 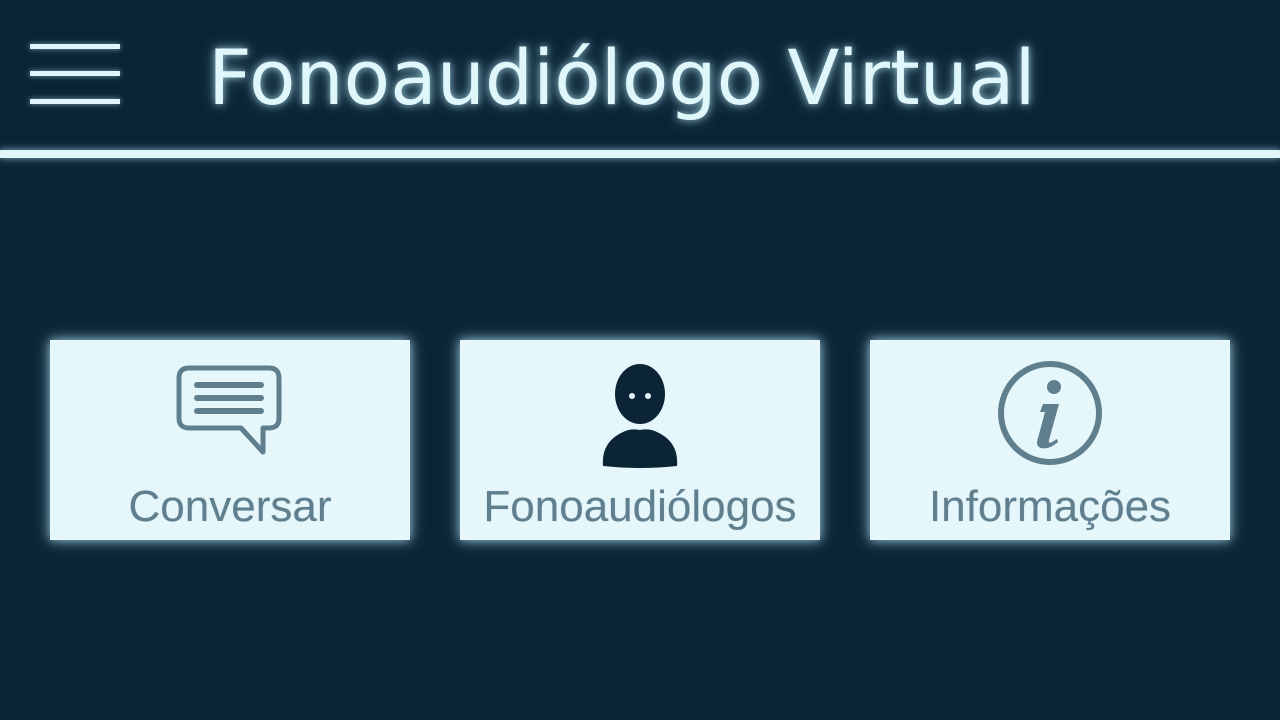 What do you see at coordinates (640, 506) in the screenshot?
I see `fonoaudiologos-label: Fonoaudiólogos` at bounding box center [640, 506].